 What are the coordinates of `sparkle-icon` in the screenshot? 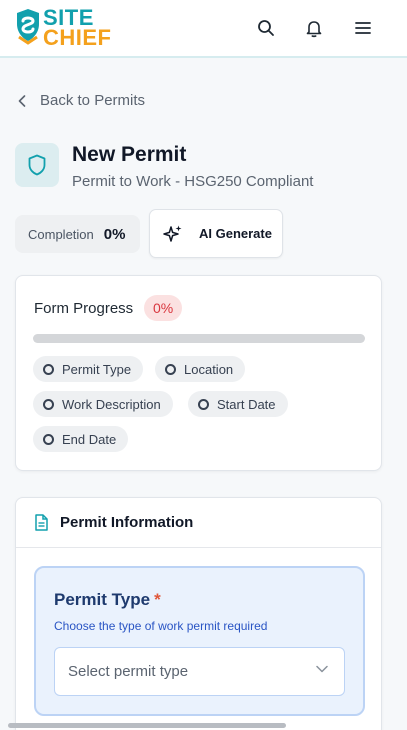 It's located at (172, 233).